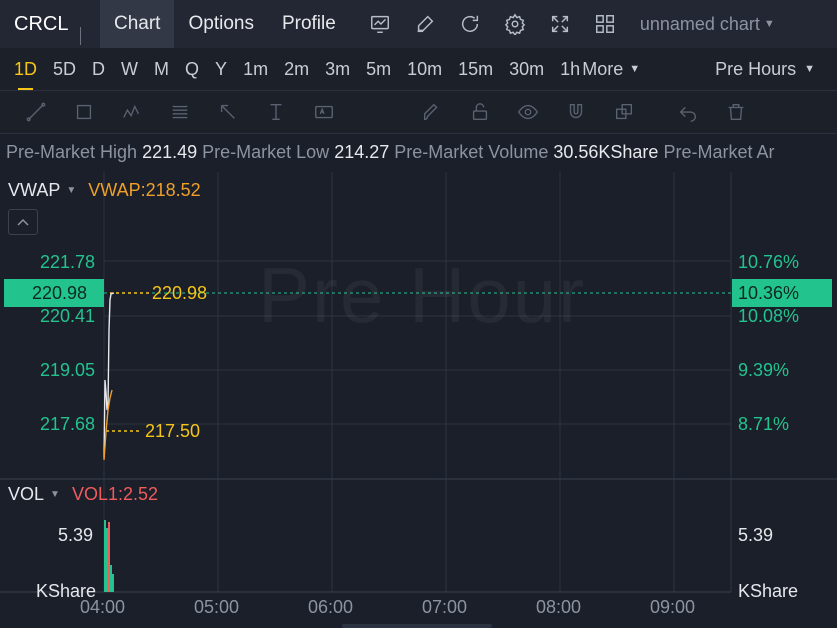 Image resolution: width=837 pixels, height=628 pixels. What do you see at coordinates (605, 24) in the screenshot?
I see `grid-layout-icon` at bounding box center [605, 24].